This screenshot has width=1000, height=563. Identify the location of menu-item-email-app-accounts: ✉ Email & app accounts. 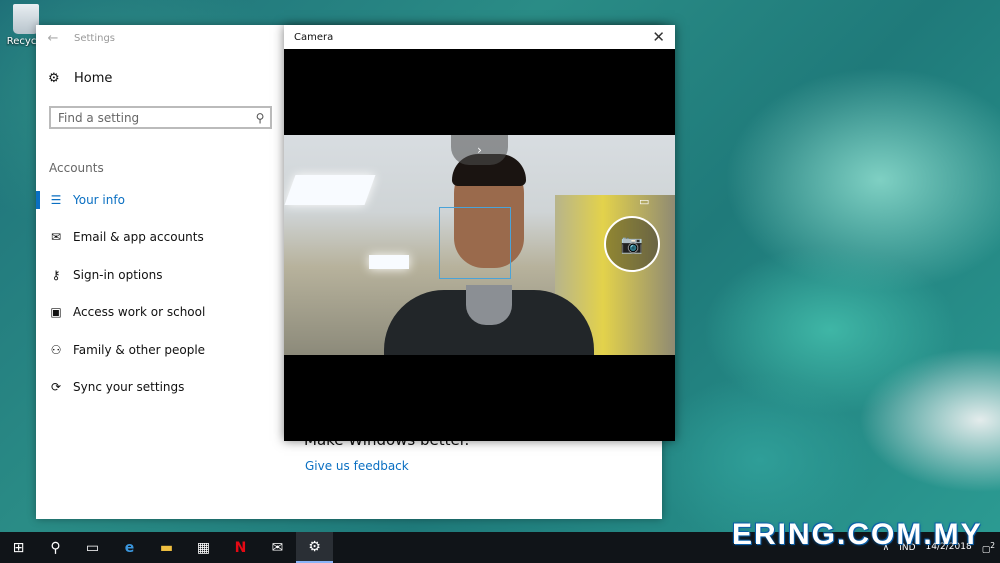
(160, 238).